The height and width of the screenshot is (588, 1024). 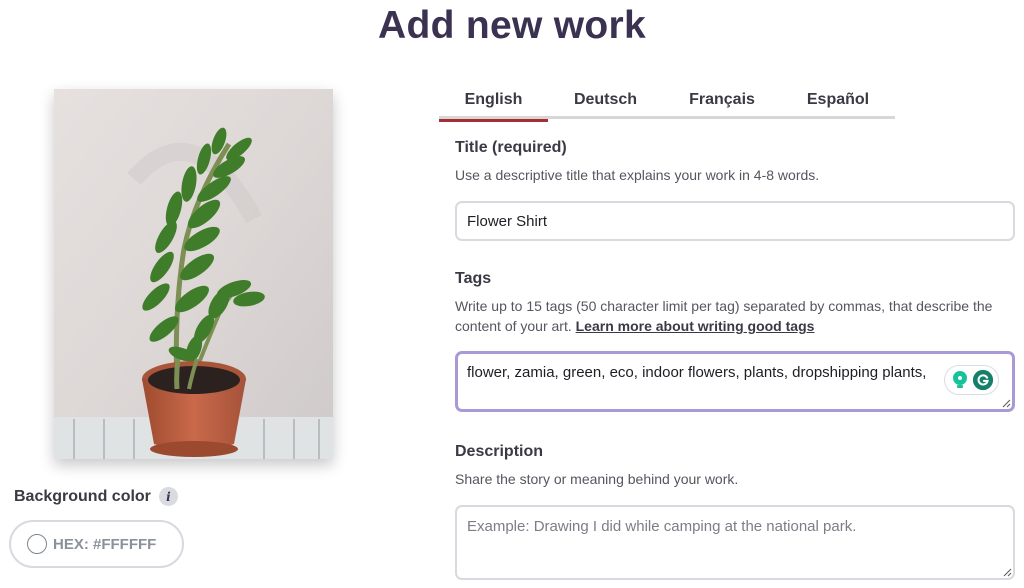 What do you see at coordinates (499, 451) in the screenshot?
I see `description-label: Description` at bounding box center [499, 451].